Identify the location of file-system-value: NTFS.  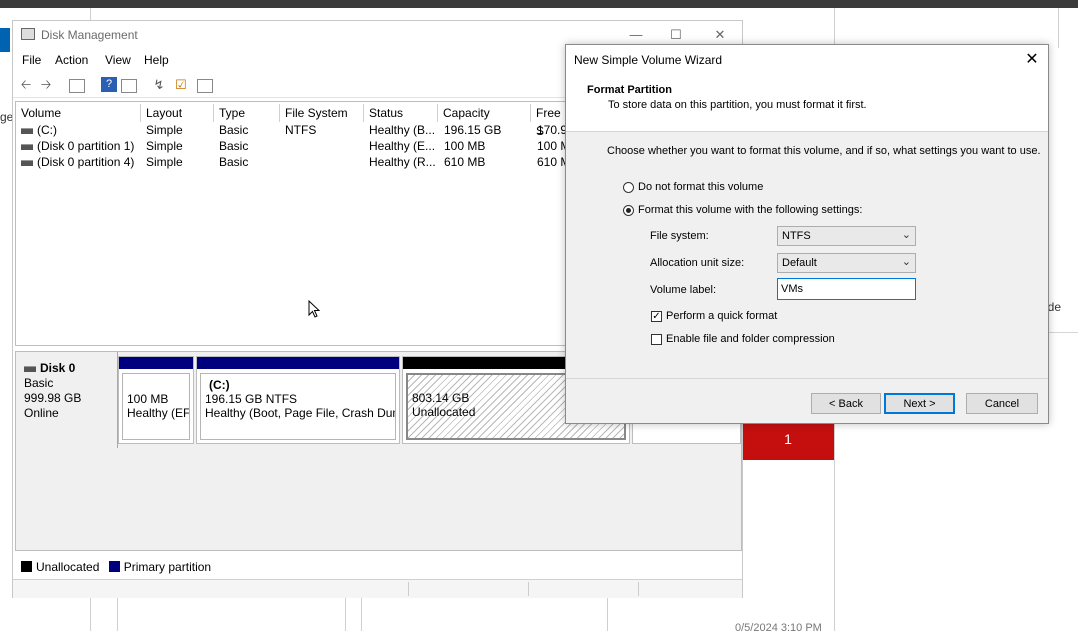
(796, 236).